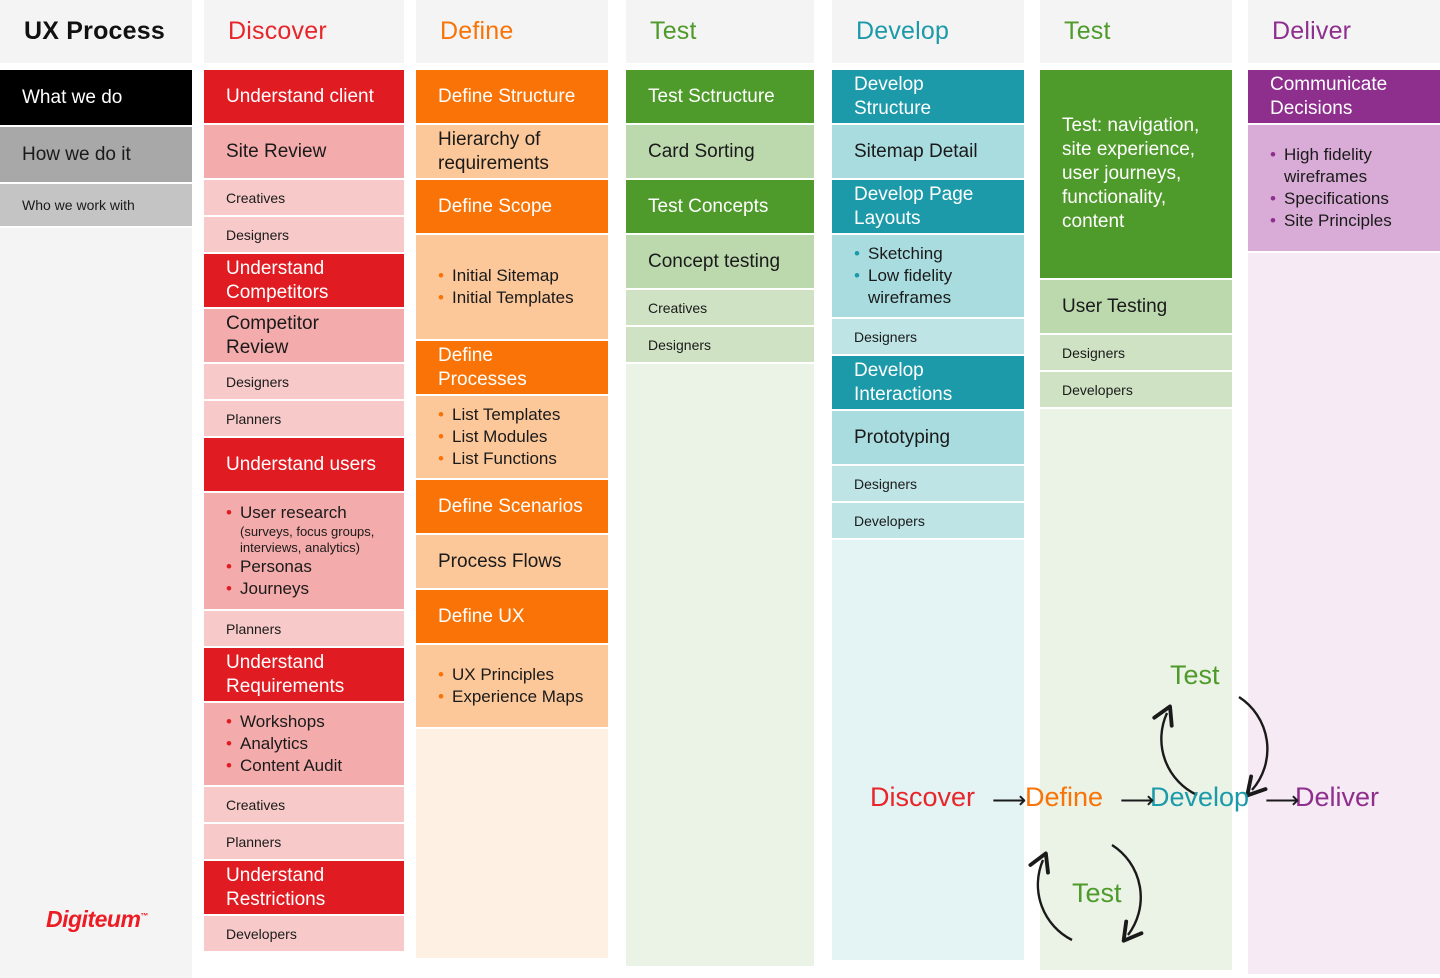 The width and height of the screenshot is (1440, 978). What do you see at coordinates (96, 155) in the screenshot?
I see `sidebar-item-how-we-do-it: How we do it` at bounding box center [96, 155].